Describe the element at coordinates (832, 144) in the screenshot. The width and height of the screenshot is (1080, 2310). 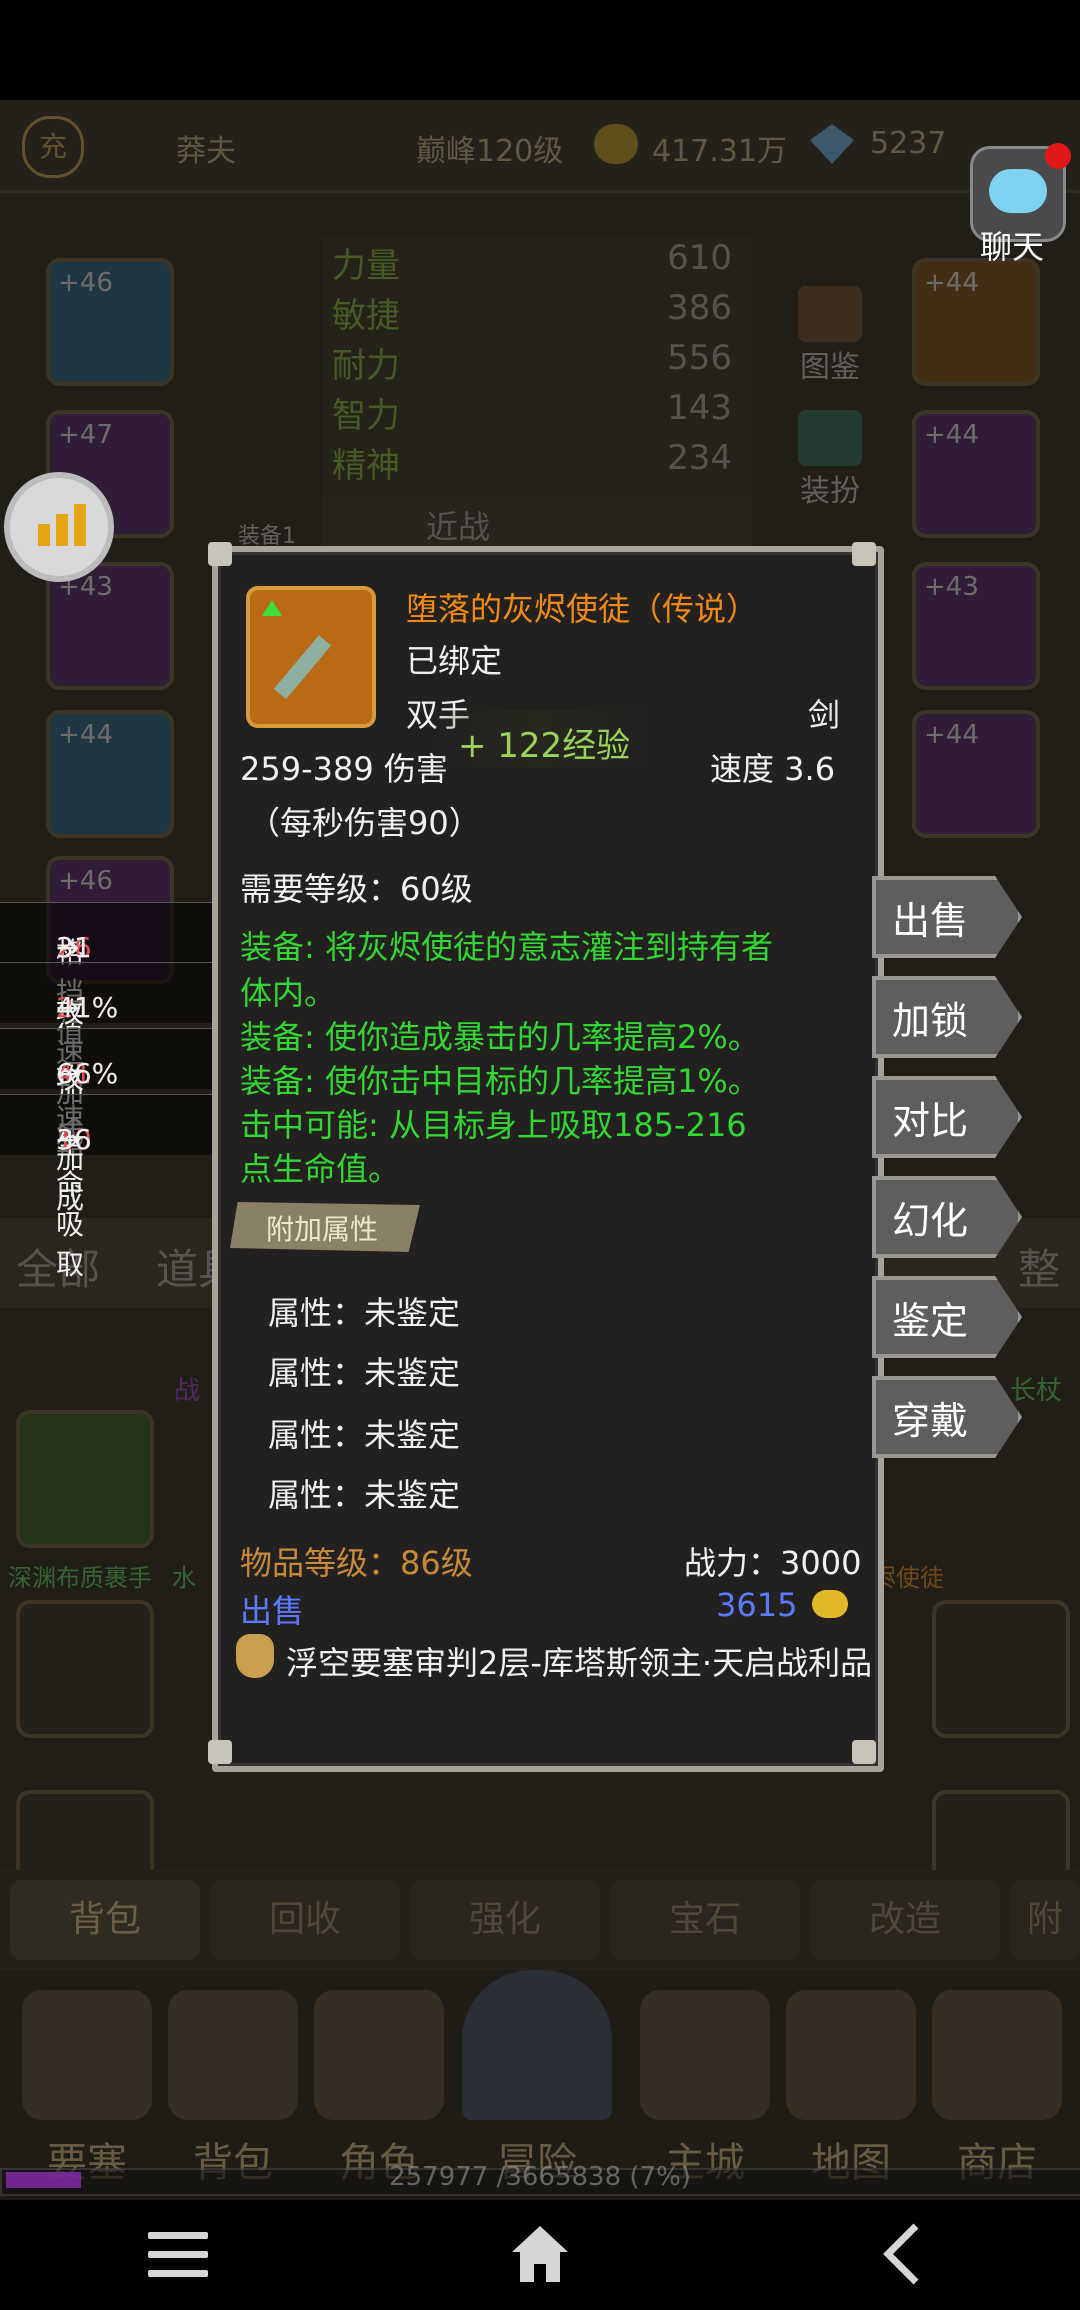
I see `gem-icon` at that location.